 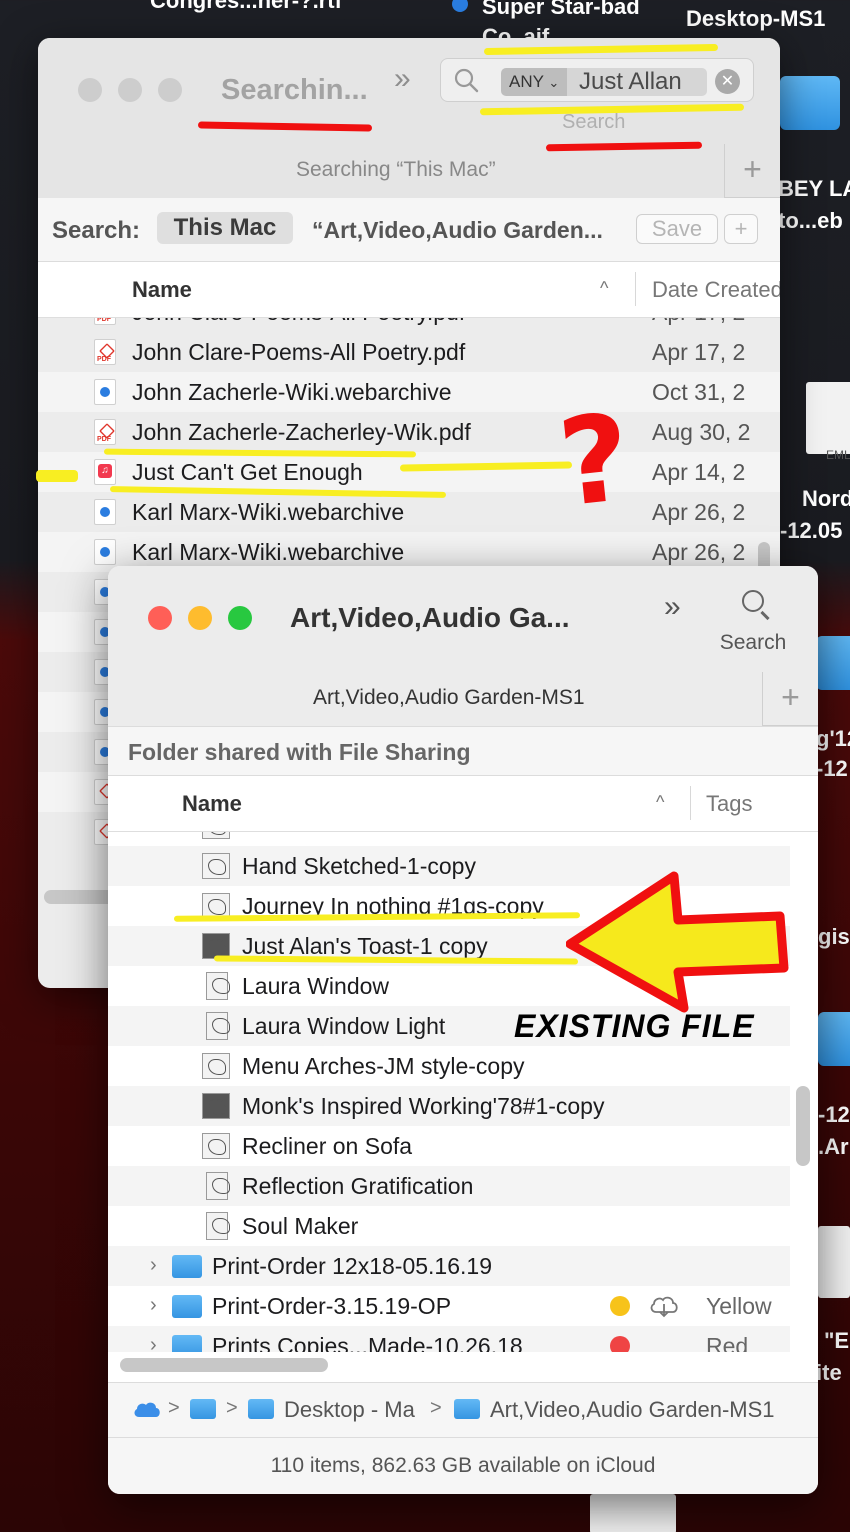 What do you see at coordinates (534, 82) in the screenshot?
I see `search-token-type-dropdown: ANY ⌄` at bounding box center [534, 82].